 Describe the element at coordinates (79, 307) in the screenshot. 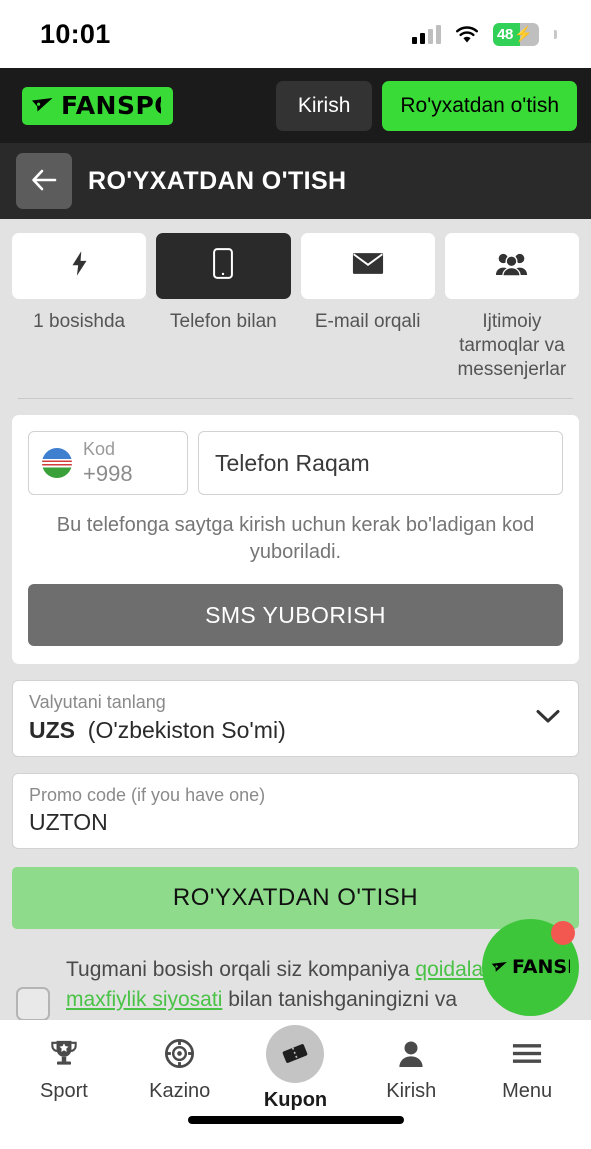

I see `method-tab-one-click: 1 bosishda` at that location.